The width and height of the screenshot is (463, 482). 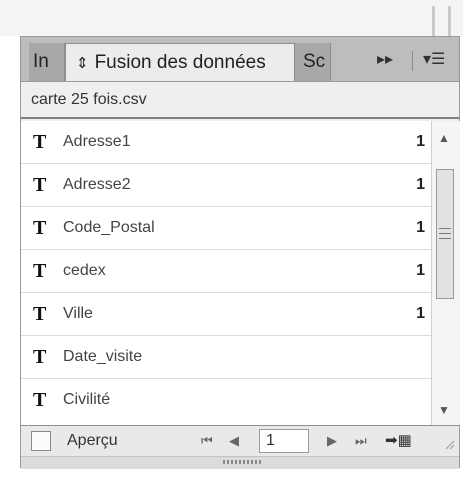 I want to click on tab-label: Fusion des données, so click(x=180, y=62).